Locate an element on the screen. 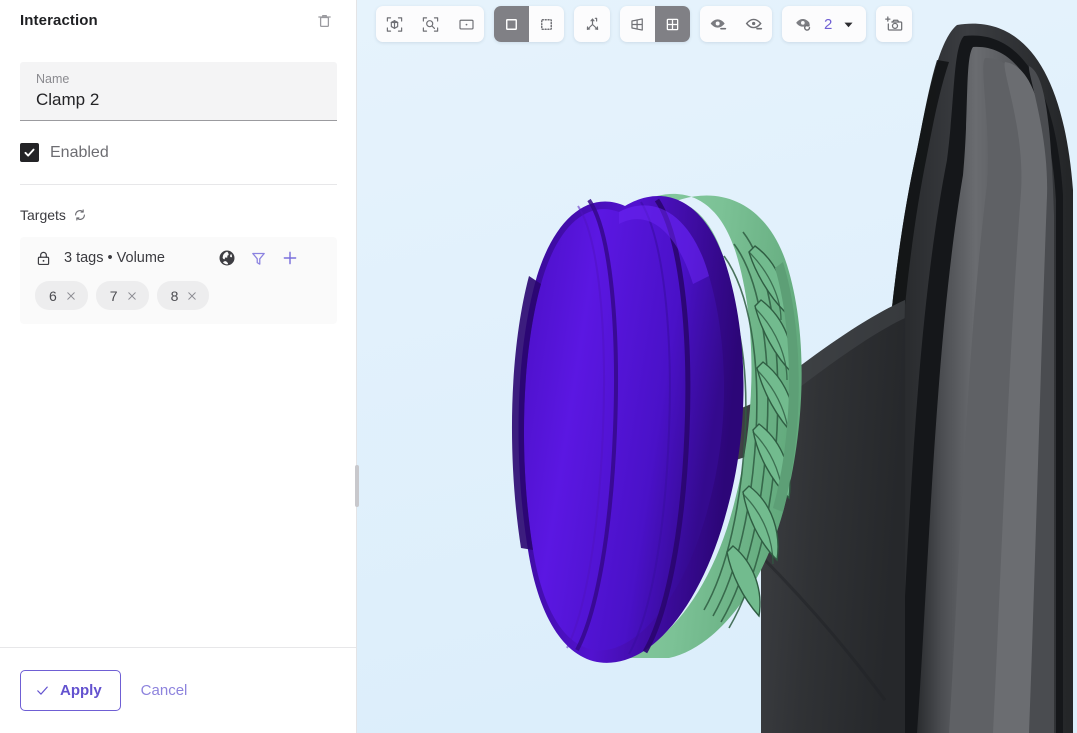  visible-count-value: 2 is located at coordinates (828, 24).